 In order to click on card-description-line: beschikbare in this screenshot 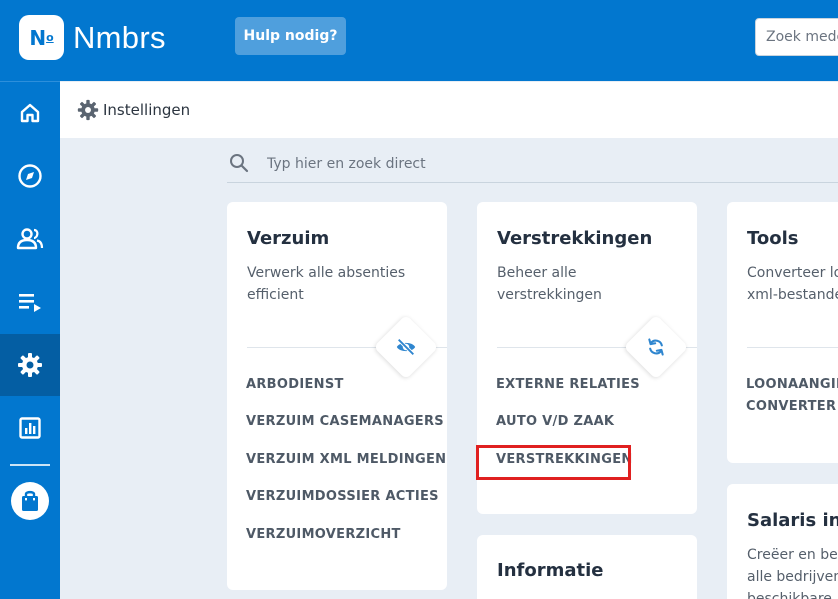, I will do `click(789, 595)`.